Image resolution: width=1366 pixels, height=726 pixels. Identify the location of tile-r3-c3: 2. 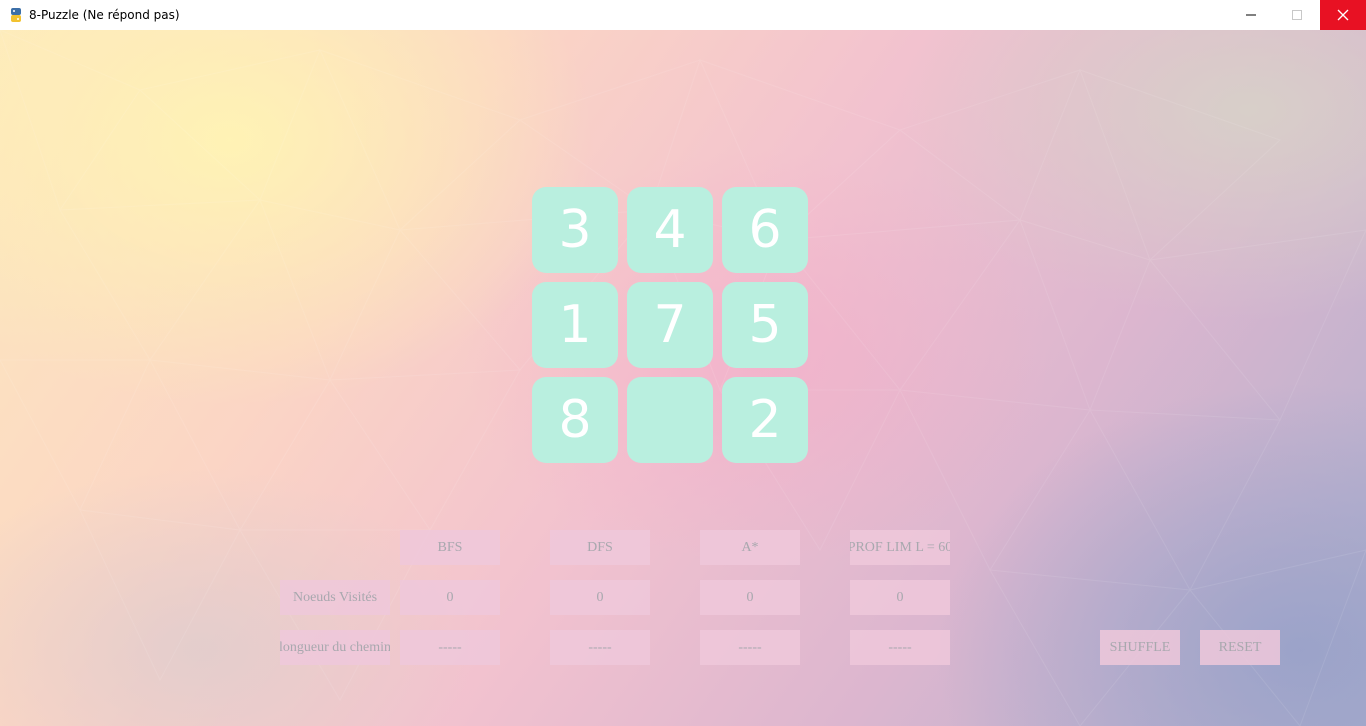
(765, 420).